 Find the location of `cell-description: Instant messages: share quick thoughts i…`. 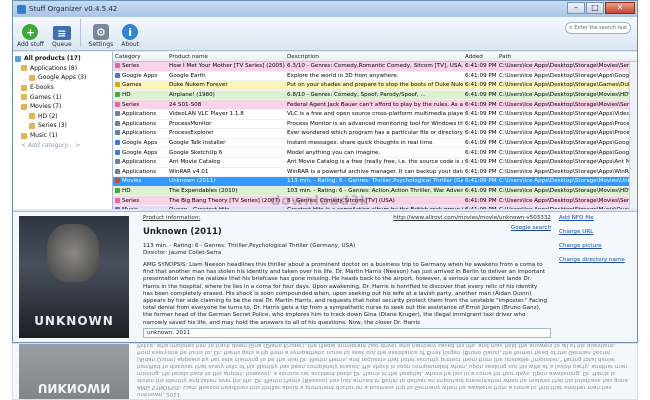

cell-description: Instant messages: share quick thoughts i… is located at coordinates (374, 143).